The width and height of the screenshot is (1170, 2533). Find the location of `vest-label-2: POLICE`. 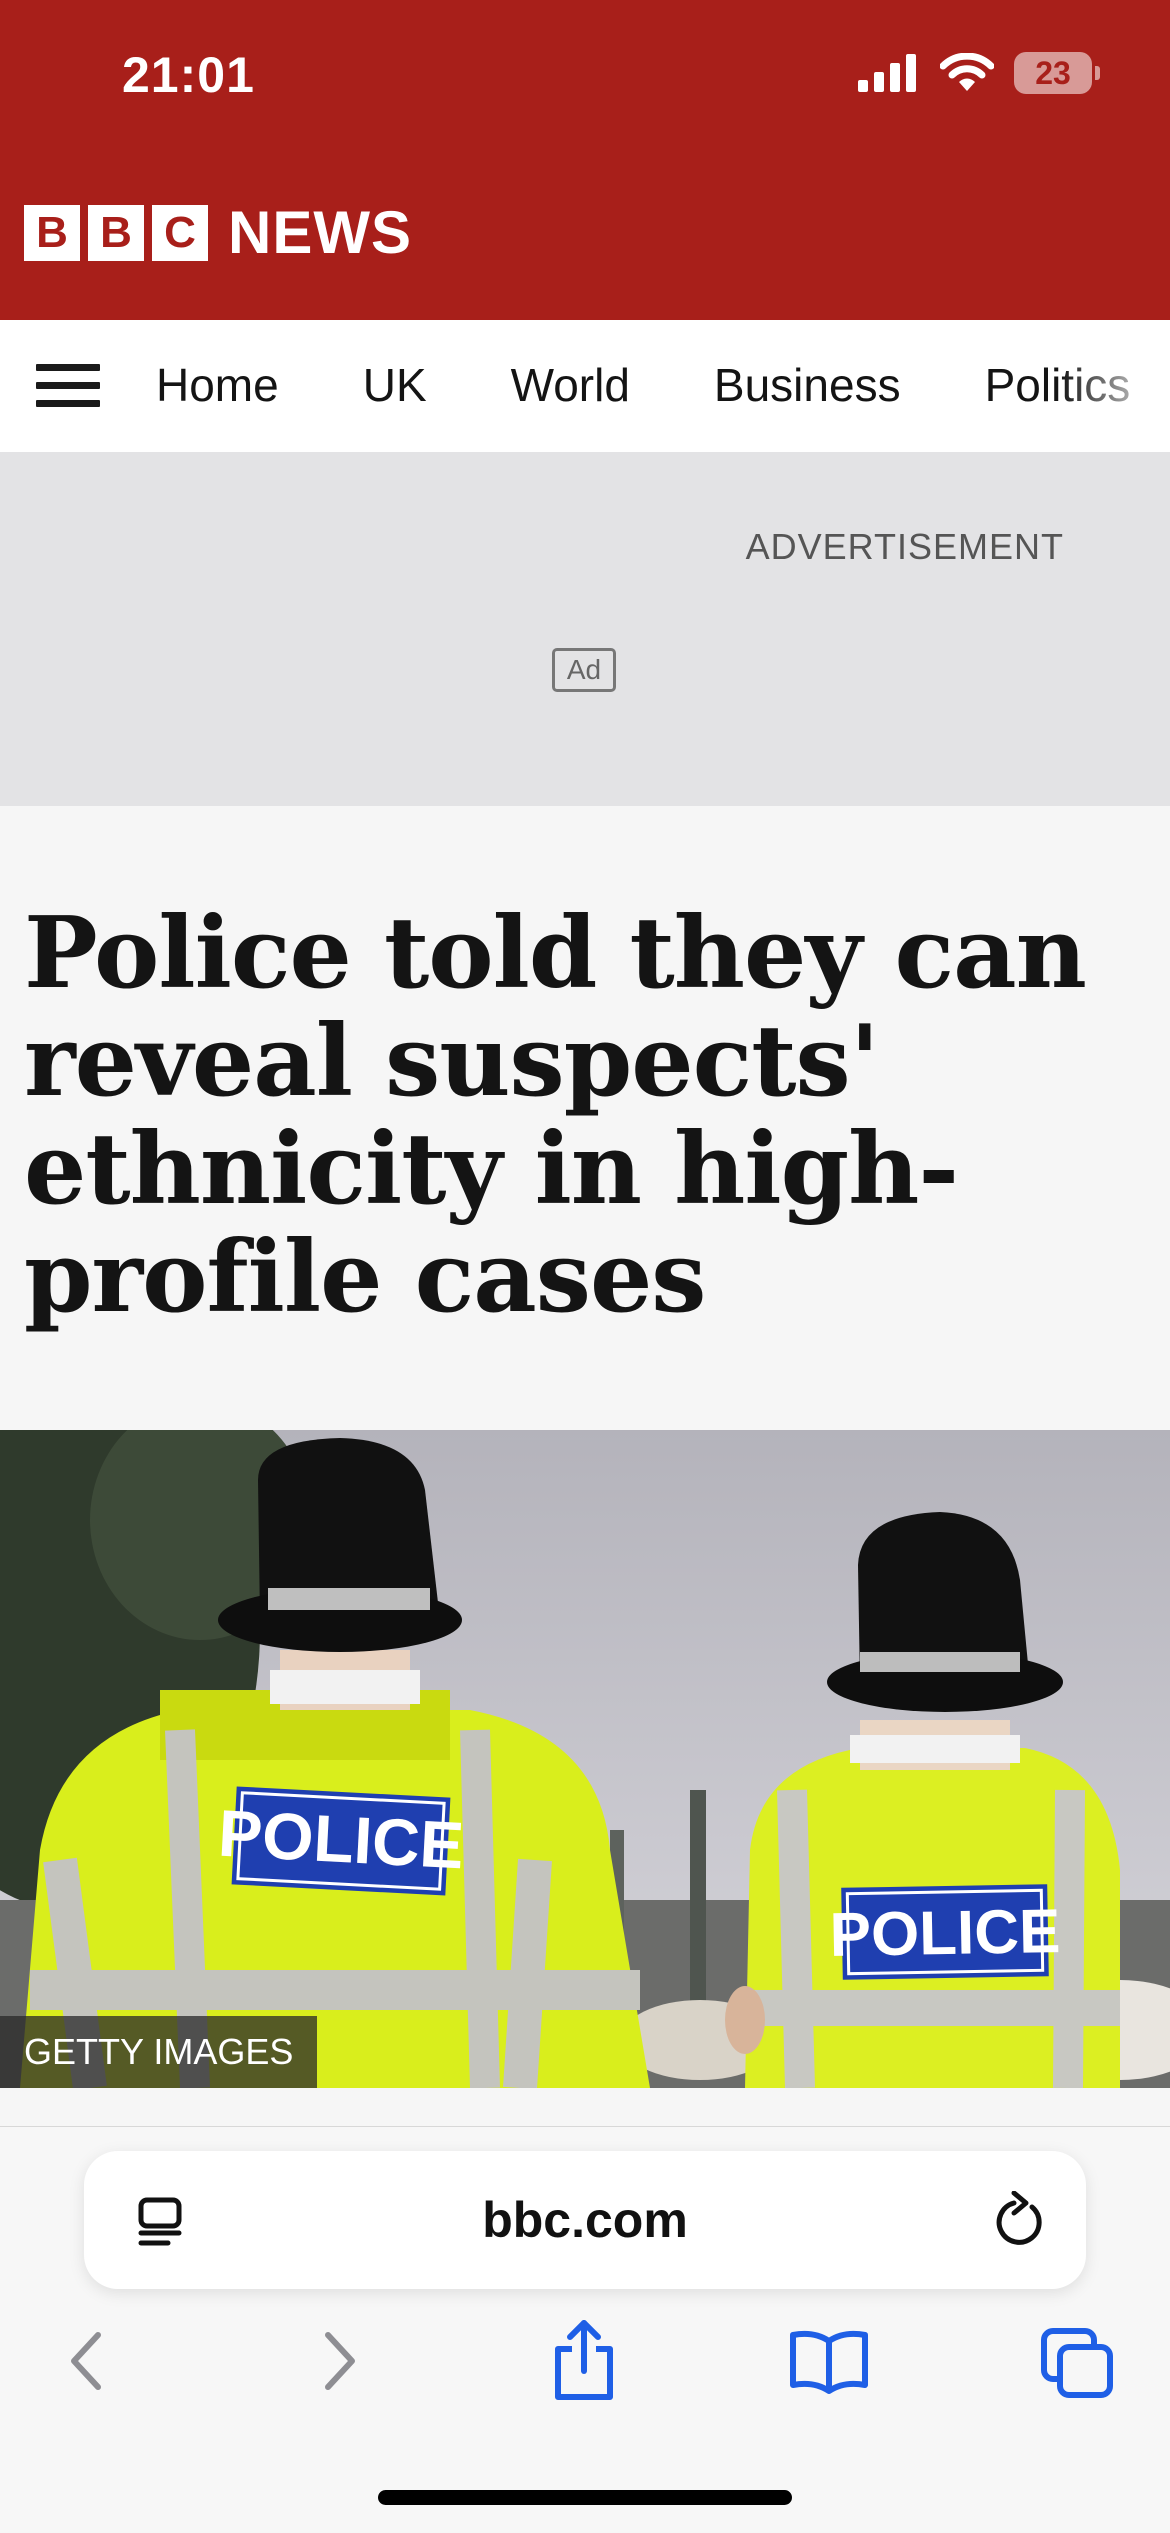

vest-label-2: POLICE is located at coordinates (945, 1933).